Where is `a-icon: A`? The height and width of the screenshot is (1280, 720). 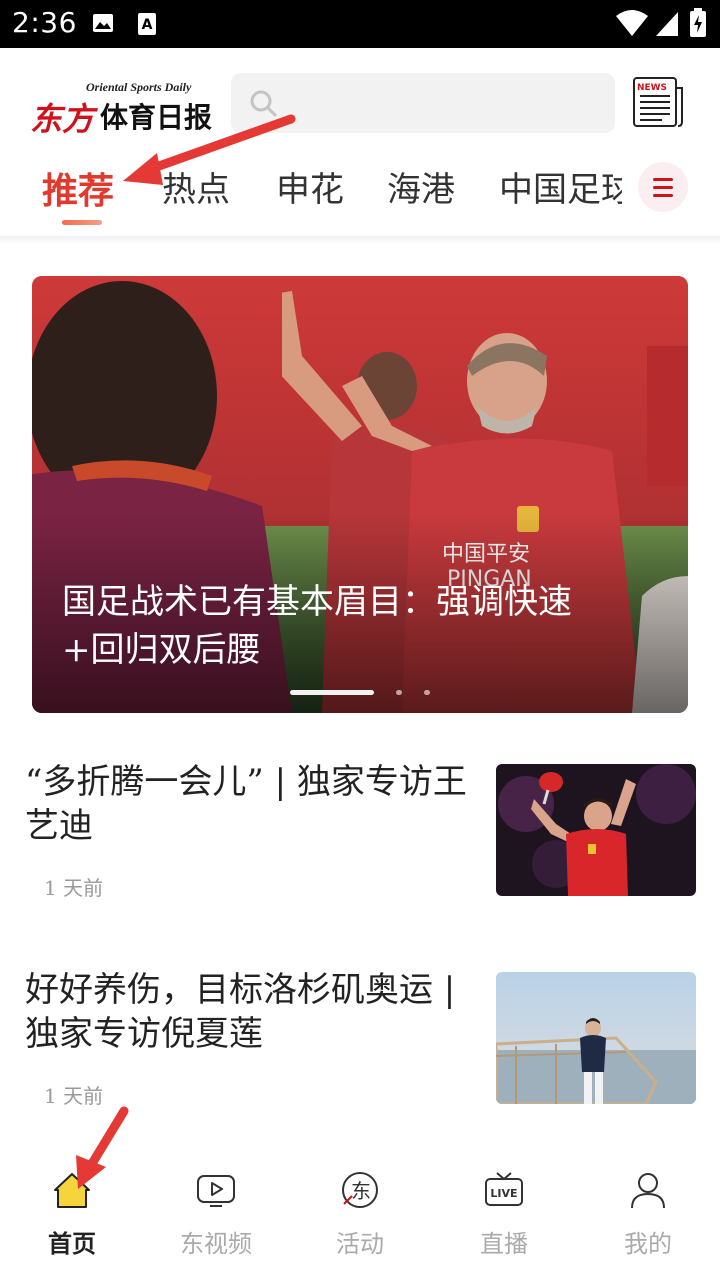
a-icon: A is located at coordinates (147, 24).